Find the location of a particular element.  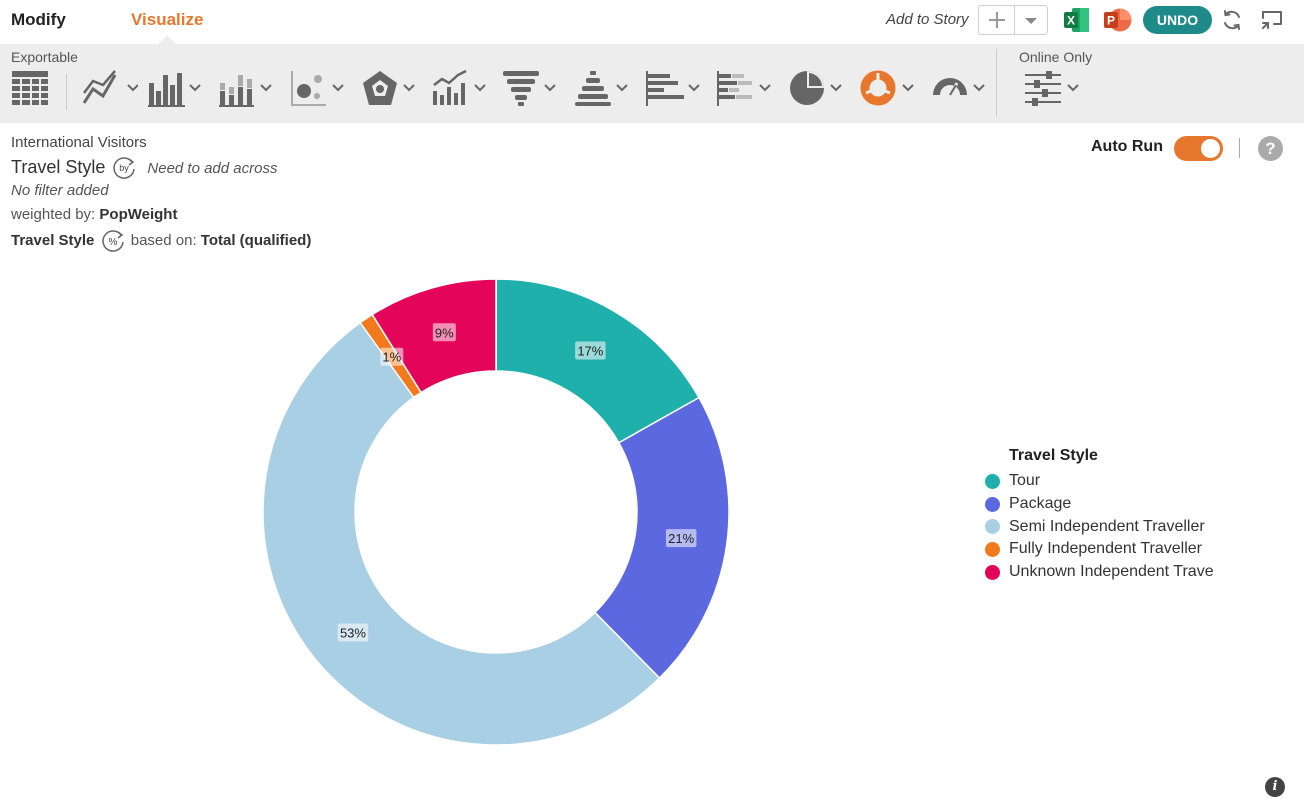

question-line: Travel Style by Need to add across is located at coordinates (144, 168).